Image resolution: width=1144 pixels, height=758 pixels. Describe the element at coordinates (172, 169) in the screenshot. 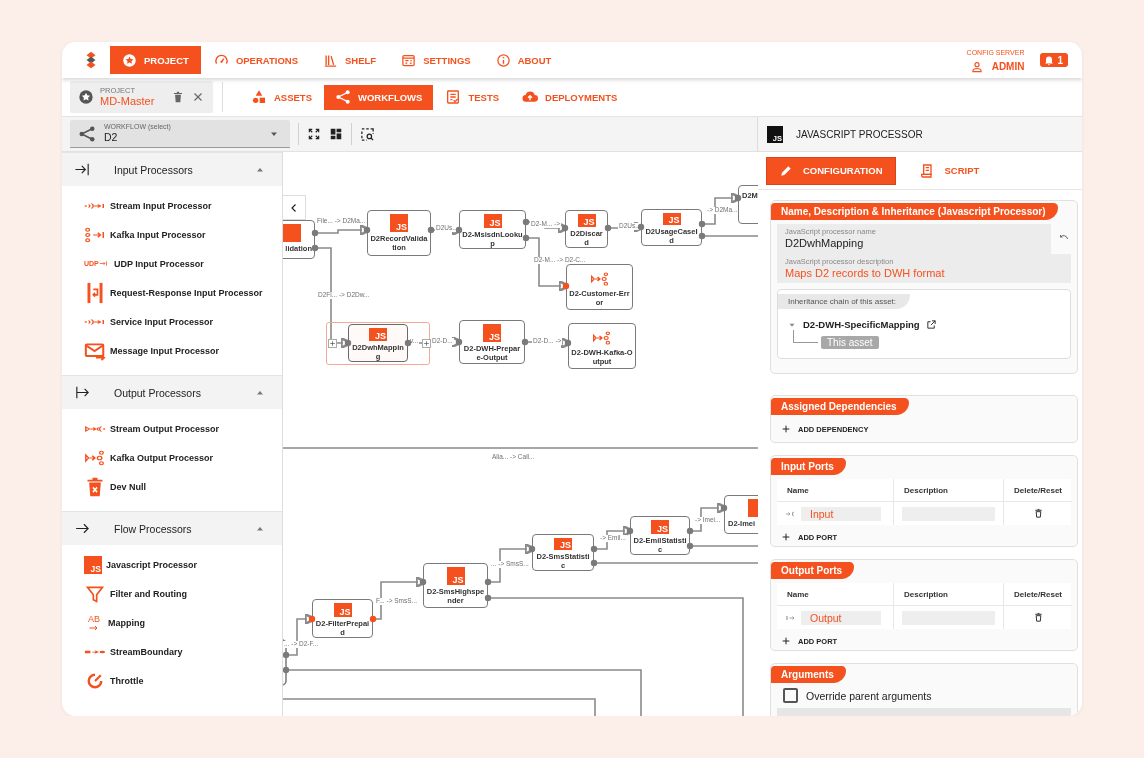

I see `group-header: Input Processors` at that location.